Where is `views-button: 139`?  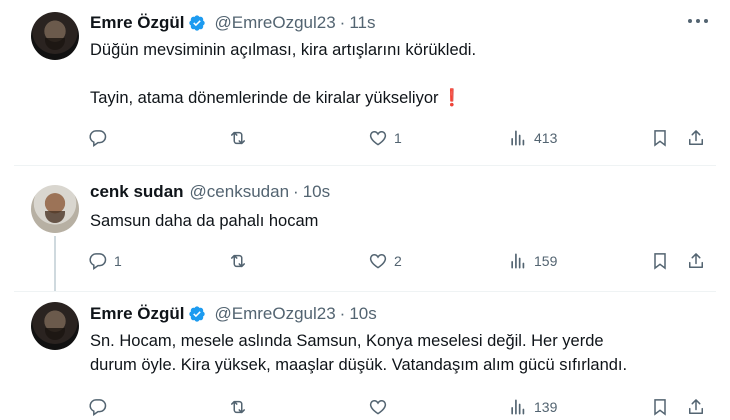 views-button: 139 is located at coordinates (532, 407).